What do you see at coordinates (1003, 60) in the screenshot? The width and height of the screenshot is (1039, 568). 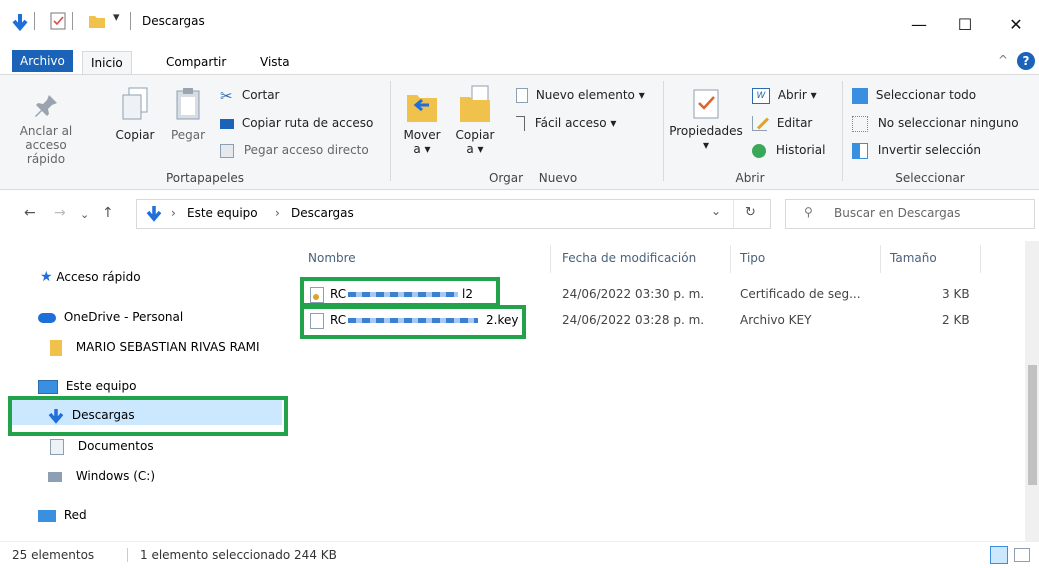 I see `collapse-ribbon-icon: ^` at bounding box center [1003, 60].